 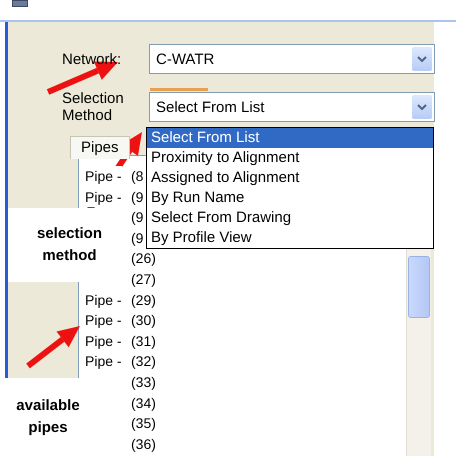 What do you see at coordinates (53, 347) in the screenshot?
I see `pointer-arrow` at bounding box center [53, 347].